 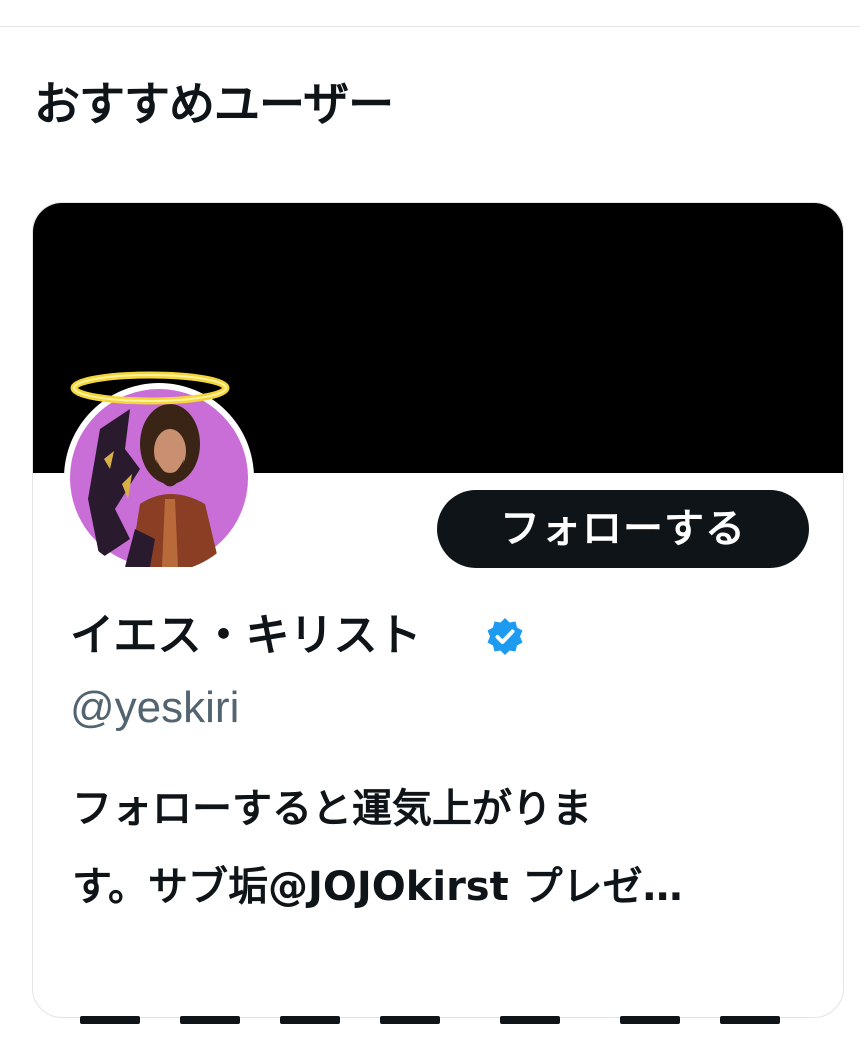 I want to click on follow-button: フォローする, so click(x=623, y=529).